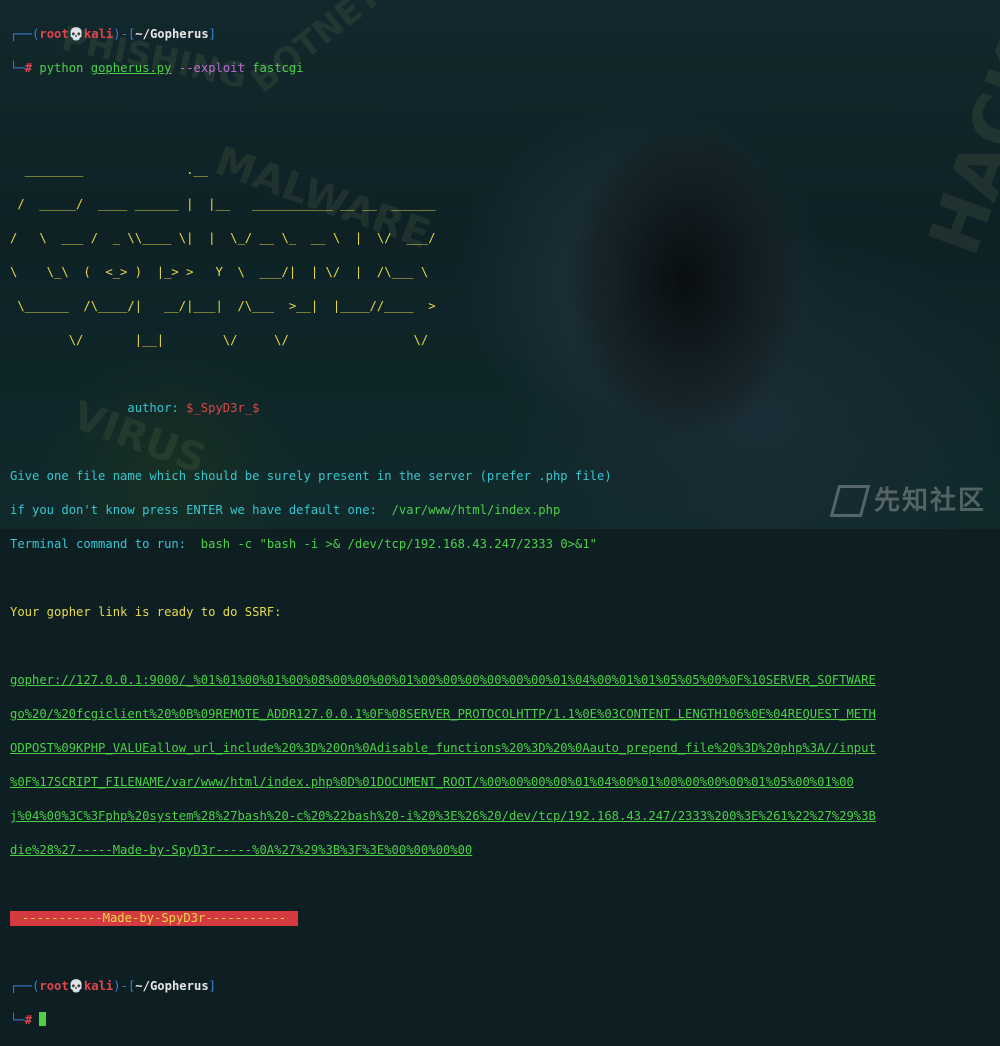  Describe the element at coordinates (443, 68) in the screenshot. I see `command-line: └─# python gopherus.py --exploit fastcgi` at that location.